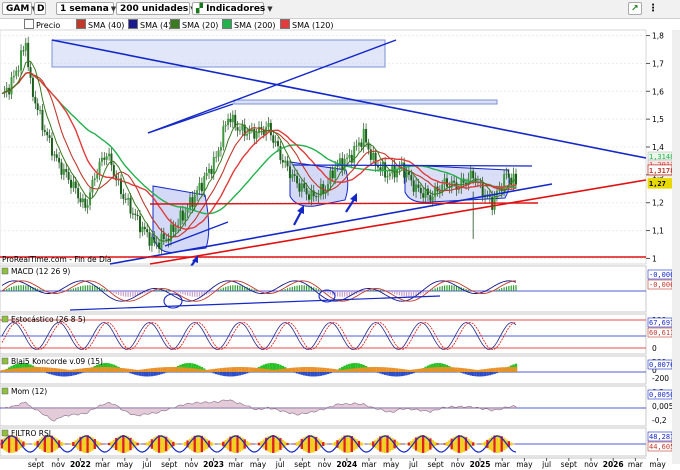 Image resolution: width=680 pixels, height=470 pixels. What do you see at coordinates (676, 247) in the screenshot?
I see `vertical-scrollbar` at bounding box center [676, 247].